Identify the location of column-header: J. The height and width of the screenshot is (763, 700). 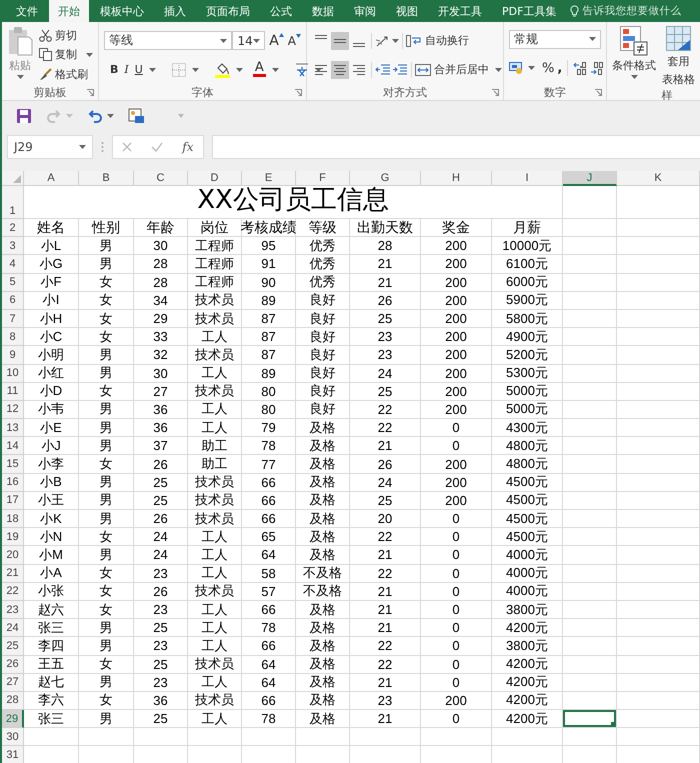
(590, 178).